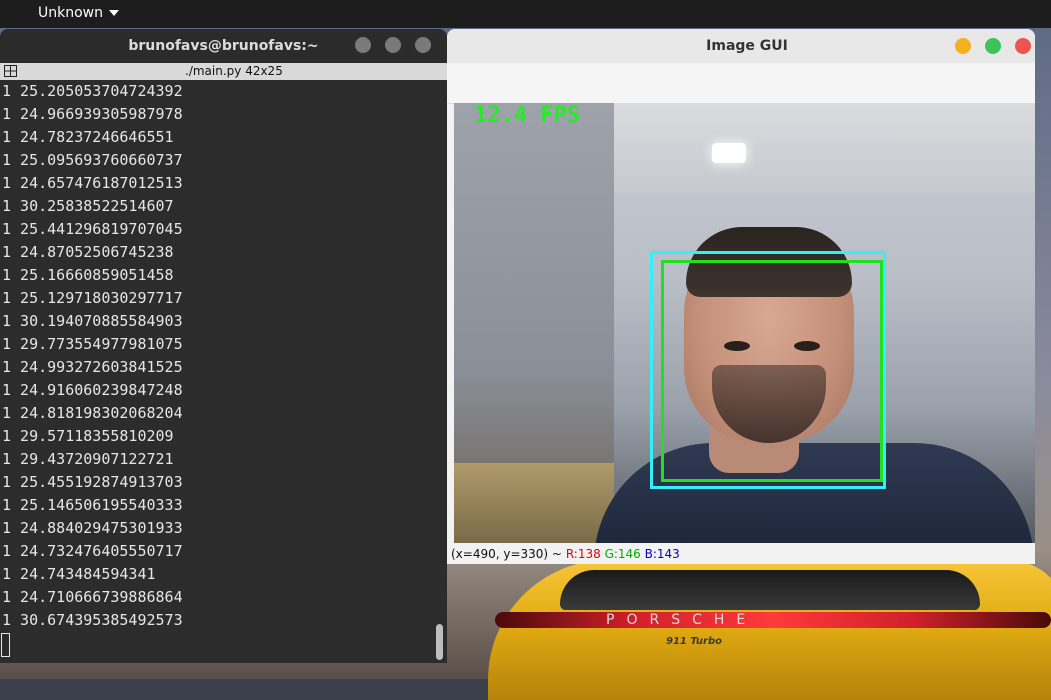 This screenshot has width=1051, height=700. I want to click on terminal-line: 1 24.818198302068204, so click(92, 413).